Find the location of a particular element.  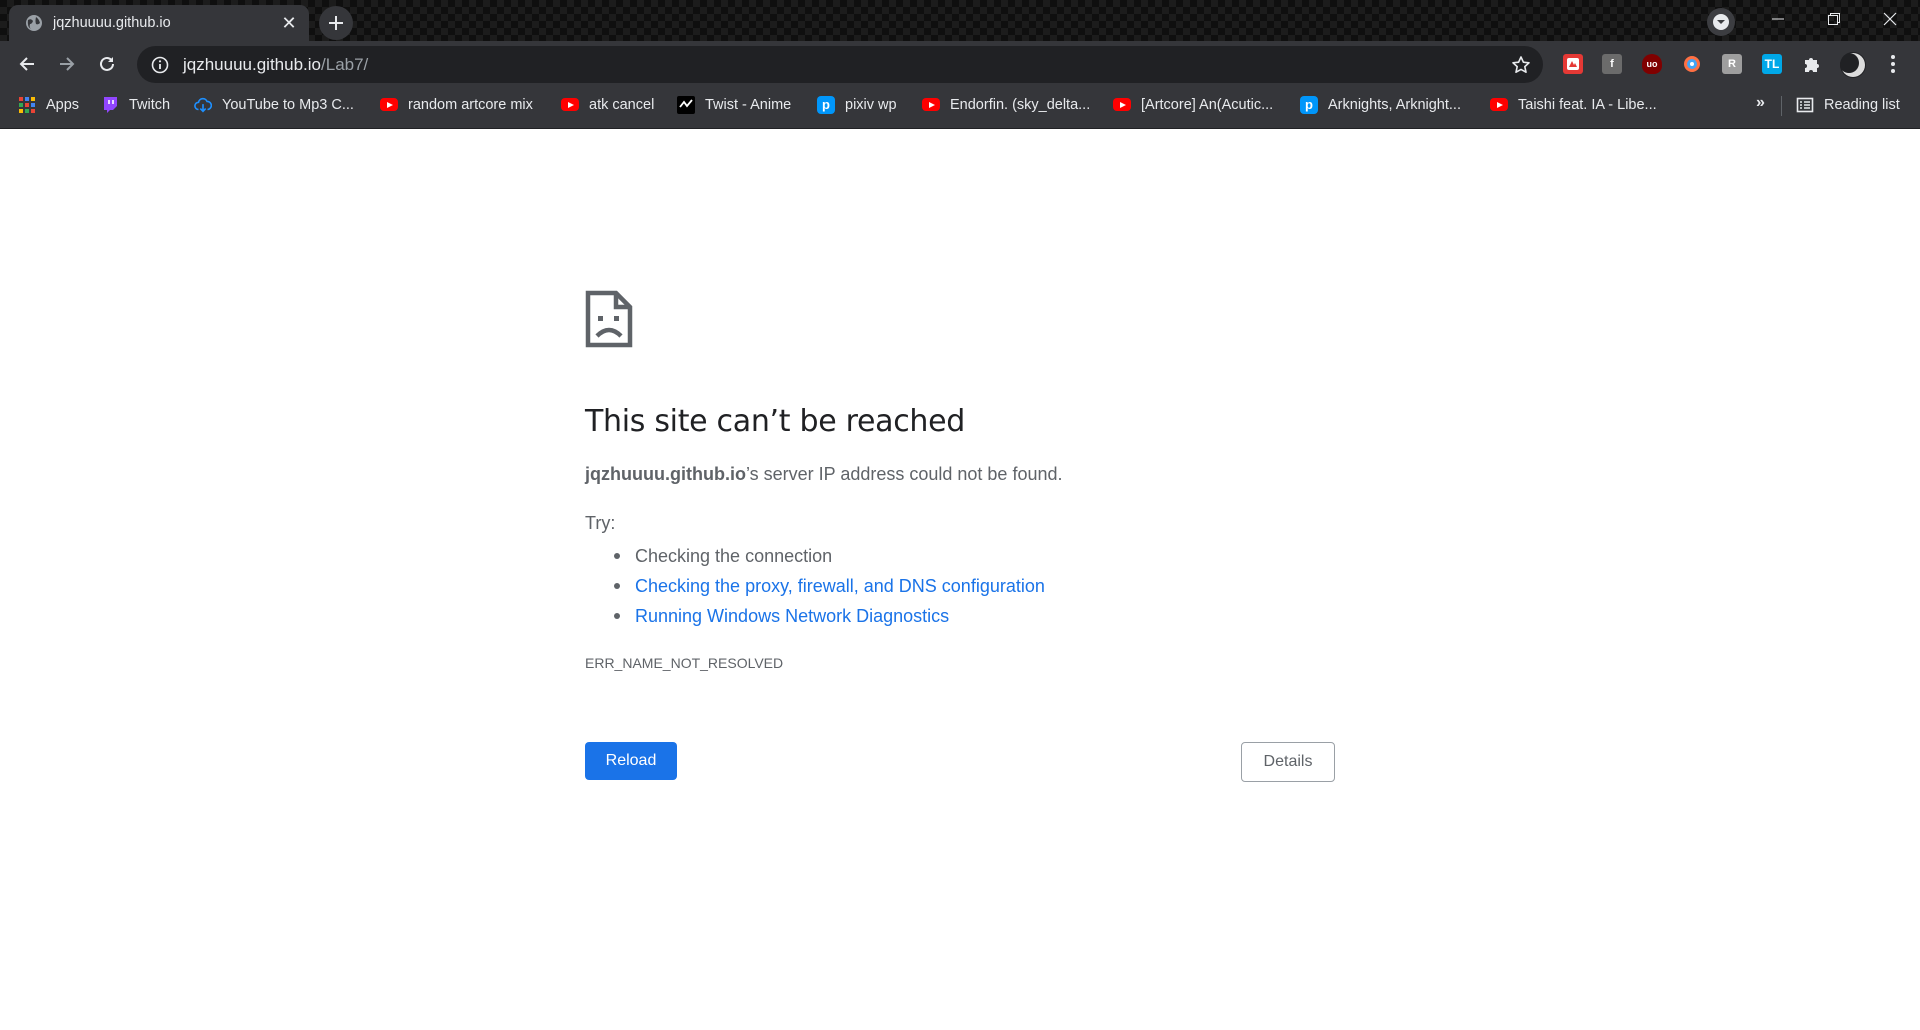

reading-list-icon is located at coordinates (1805, 105).